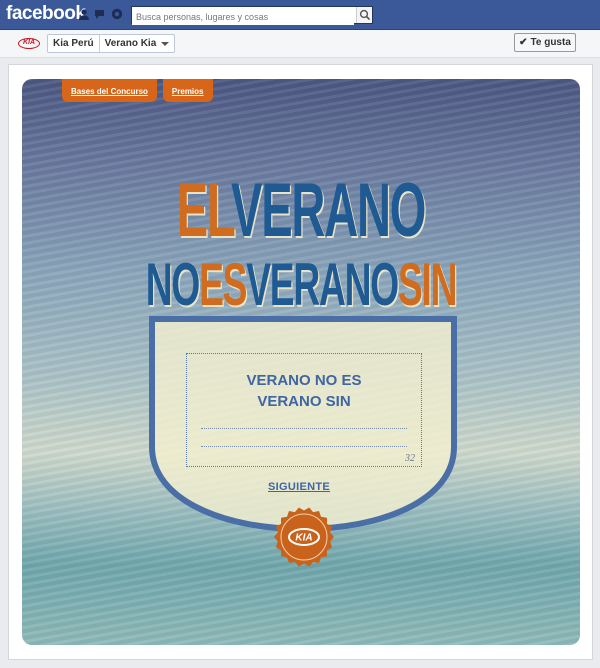  Describe the element at coordinates (73, 43) in the screenshot. I see `breadcrumb-page: Kia Perú` at that location.